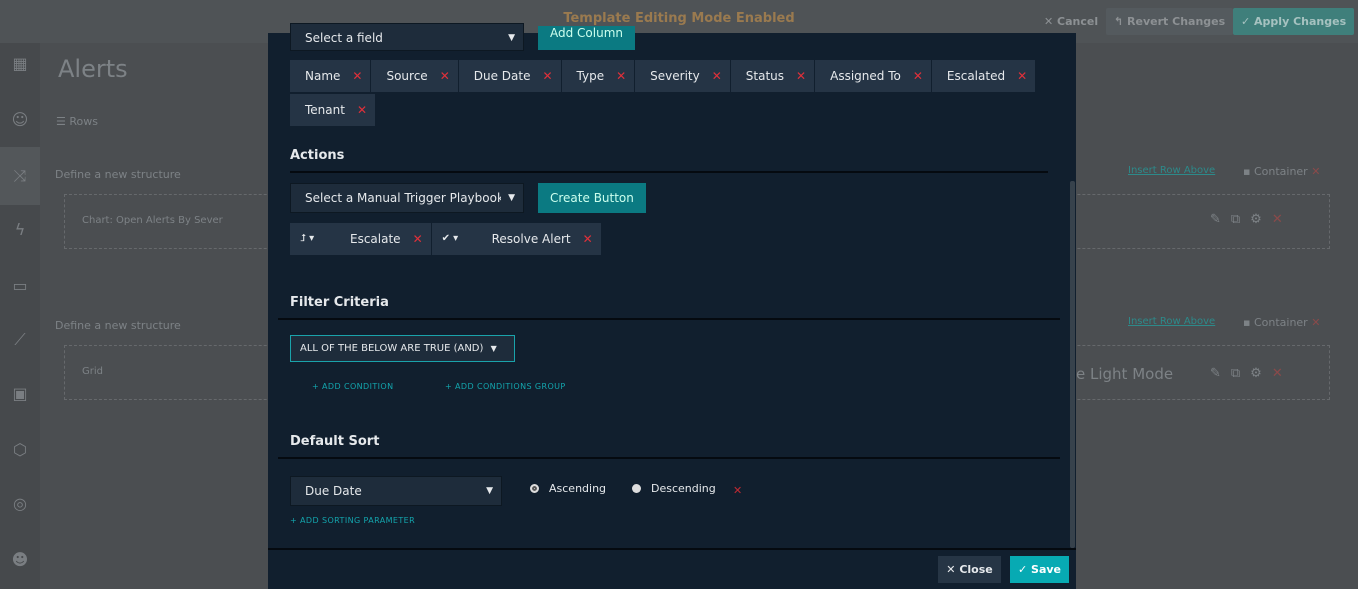 The height and width of the screenshot is (589, 1358). What do you see at coordinates (1125, 374) in the screenshot?
I see `light-mode-label: e Light Mode` at bounding box center [1125, 374].